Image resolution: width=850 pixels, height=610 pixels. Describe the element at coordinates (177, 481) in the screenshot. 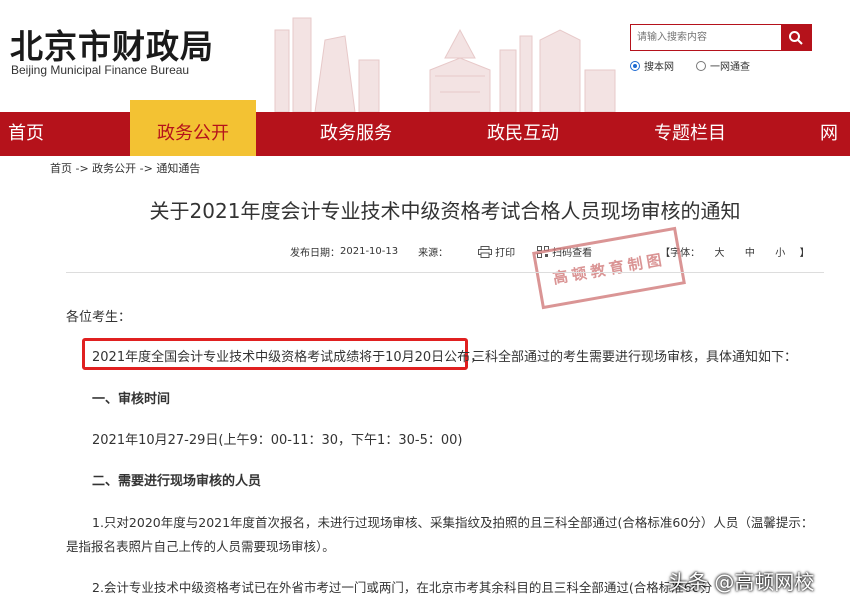

I see `section-2-heading: 二、需要进行现场审核的人员` at that location.